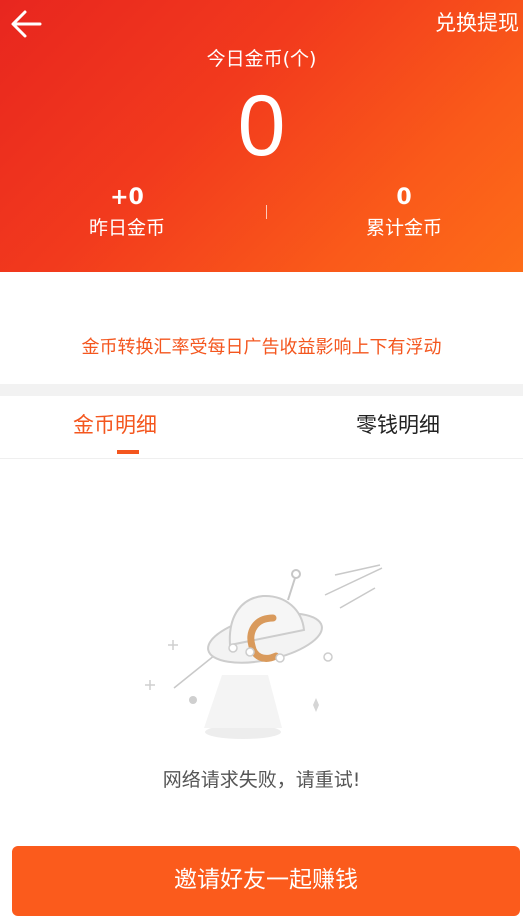  Describe the element at coordinates (404, 197) in the screenshot. I see `total-coins-value: 0` at that location.